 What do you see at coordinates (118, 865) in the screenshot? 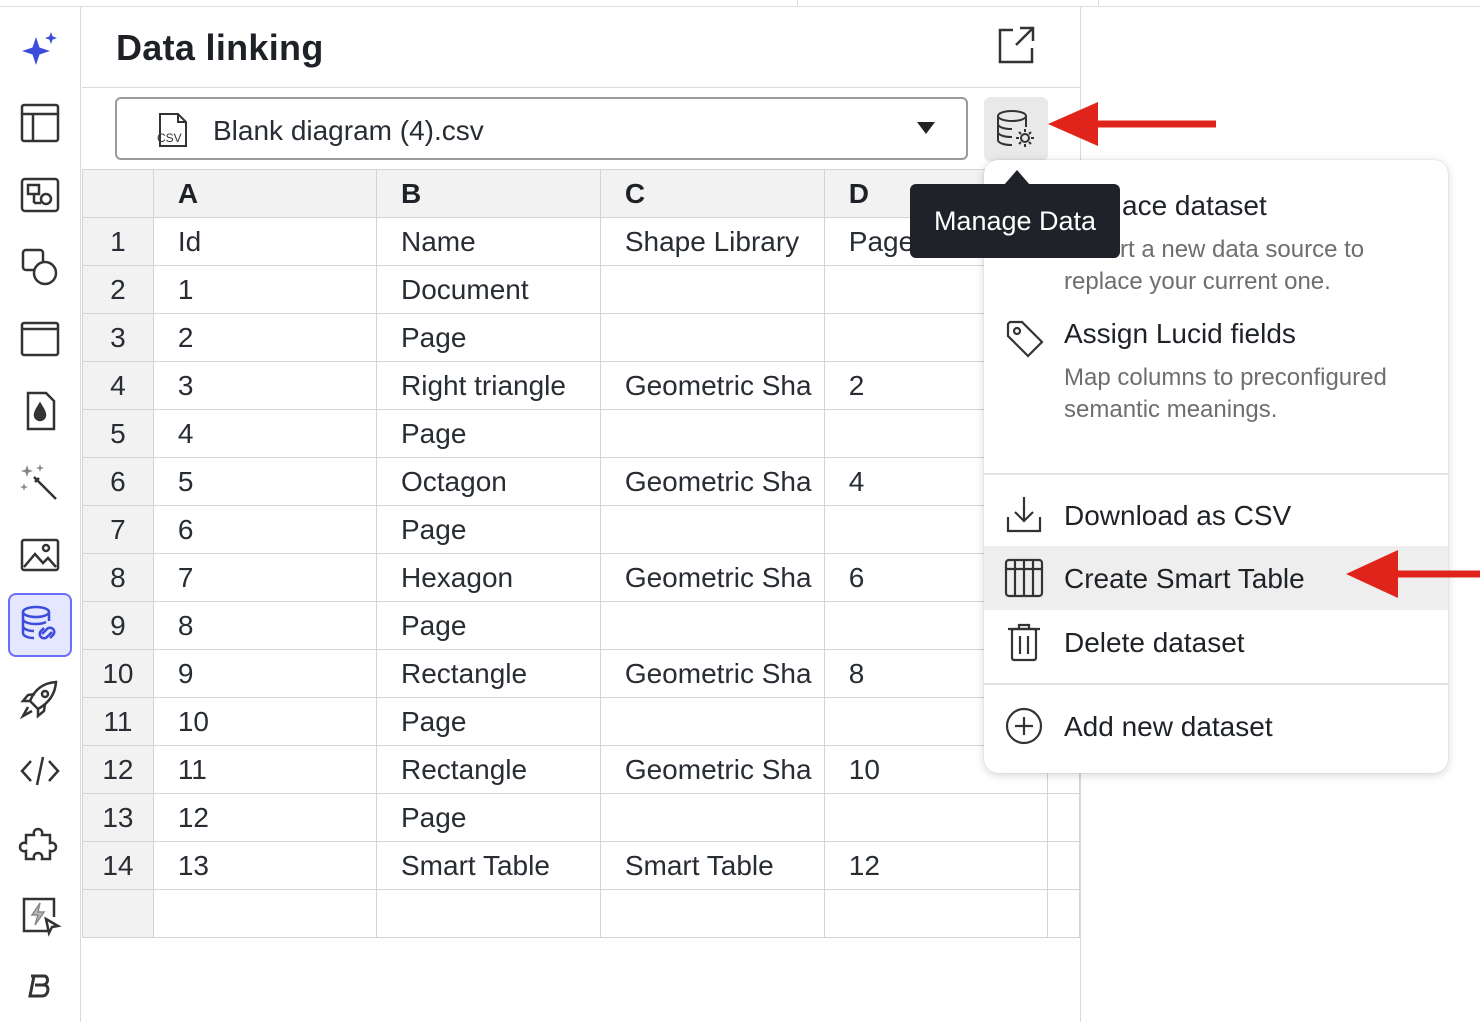
I see `row-number: 14` at bounding box center [118, 865].